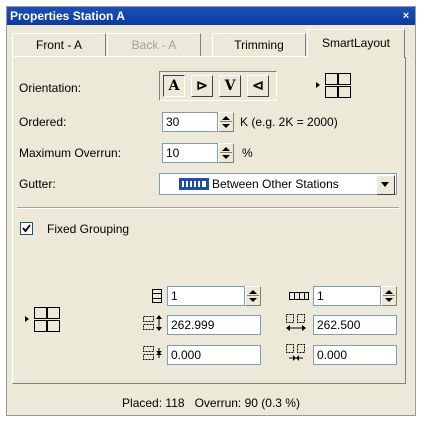 This screenshot has height=430, width=440. Describe the element at coordinates (154, 45) in the screenshot. I see `tab-back-a: Back - A` at that location.